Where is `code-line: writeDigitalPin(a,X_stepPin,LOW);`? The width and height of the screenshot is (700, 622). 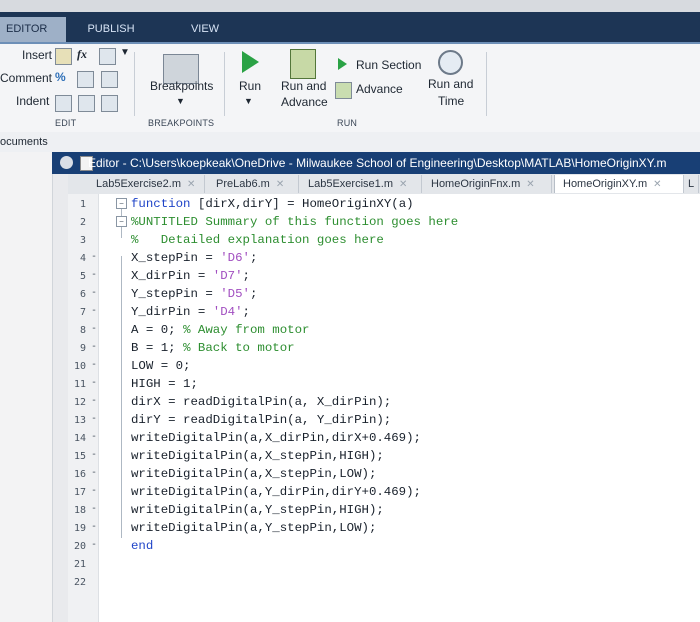
code-line: writeDigitalPin(a,X_stepPin,LOW); is located at coordinates (399, 475).